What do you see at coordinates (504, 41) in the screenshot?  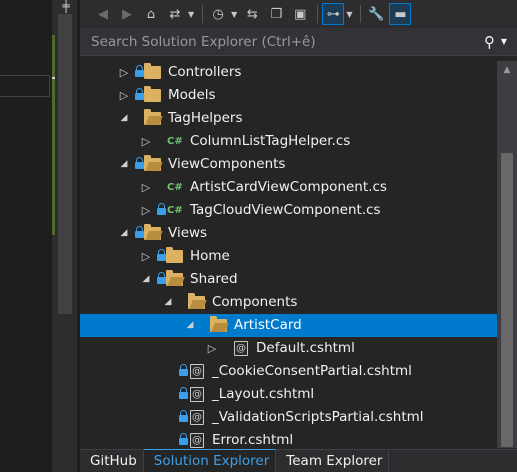 I see `search-options-dropdown-icon: ▼` at bounding box center [504, 41].